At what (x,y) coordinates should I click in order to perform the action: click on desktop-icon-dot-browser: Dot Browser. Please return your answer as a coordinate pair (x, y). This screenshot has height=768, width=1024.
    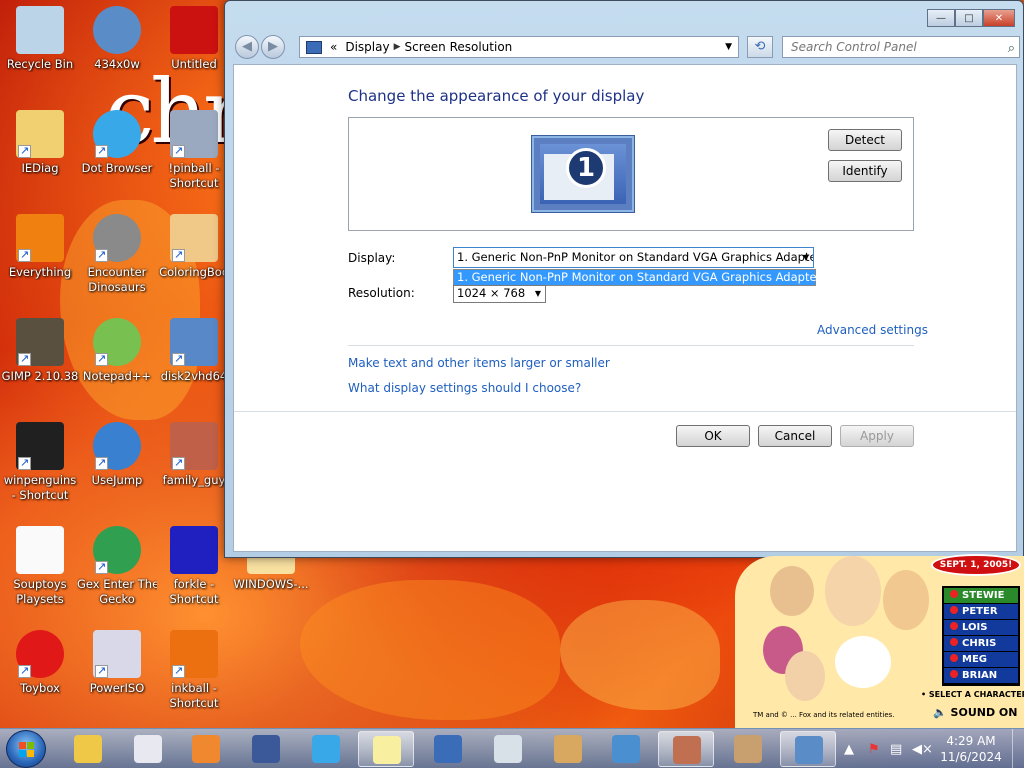
    Looking at the image, I should click on (117, 143).